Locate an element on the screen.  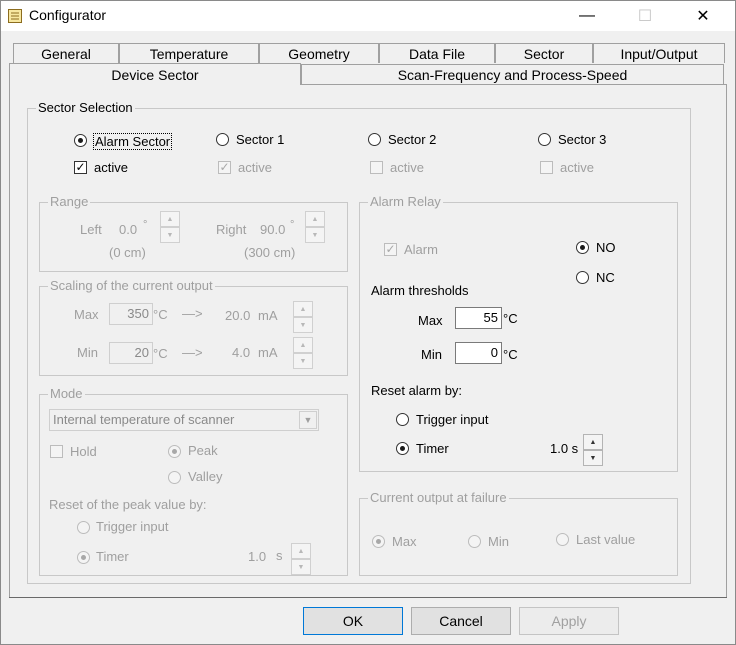
tab-scan-frequency: Scan-Frequency and Process-Speed is located at coordinates (512, 74).